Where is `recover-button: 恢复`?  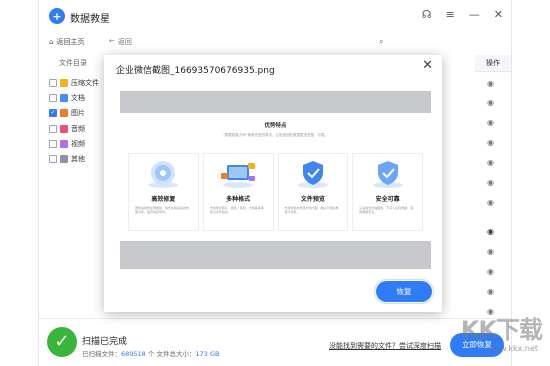 recover-button: 恢复 is located at coordinates (404, 291).